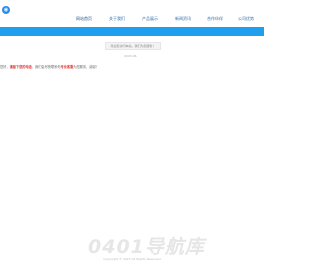  I want to click on notice-box: 欢迎您访问本站，我们为您服务！, so click(133, 46).